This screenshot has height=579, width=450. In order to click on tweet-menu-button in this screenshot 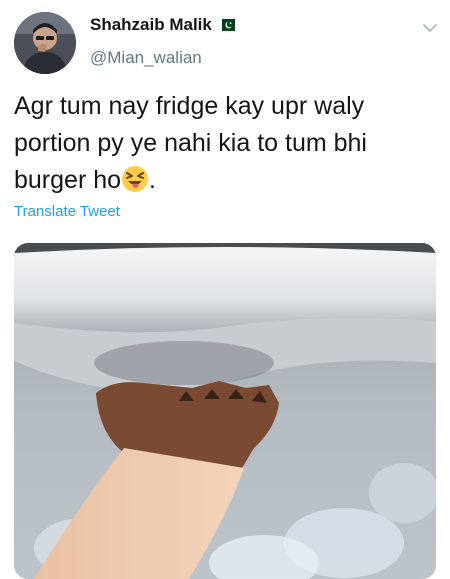, I will do `click(430, 28)`.